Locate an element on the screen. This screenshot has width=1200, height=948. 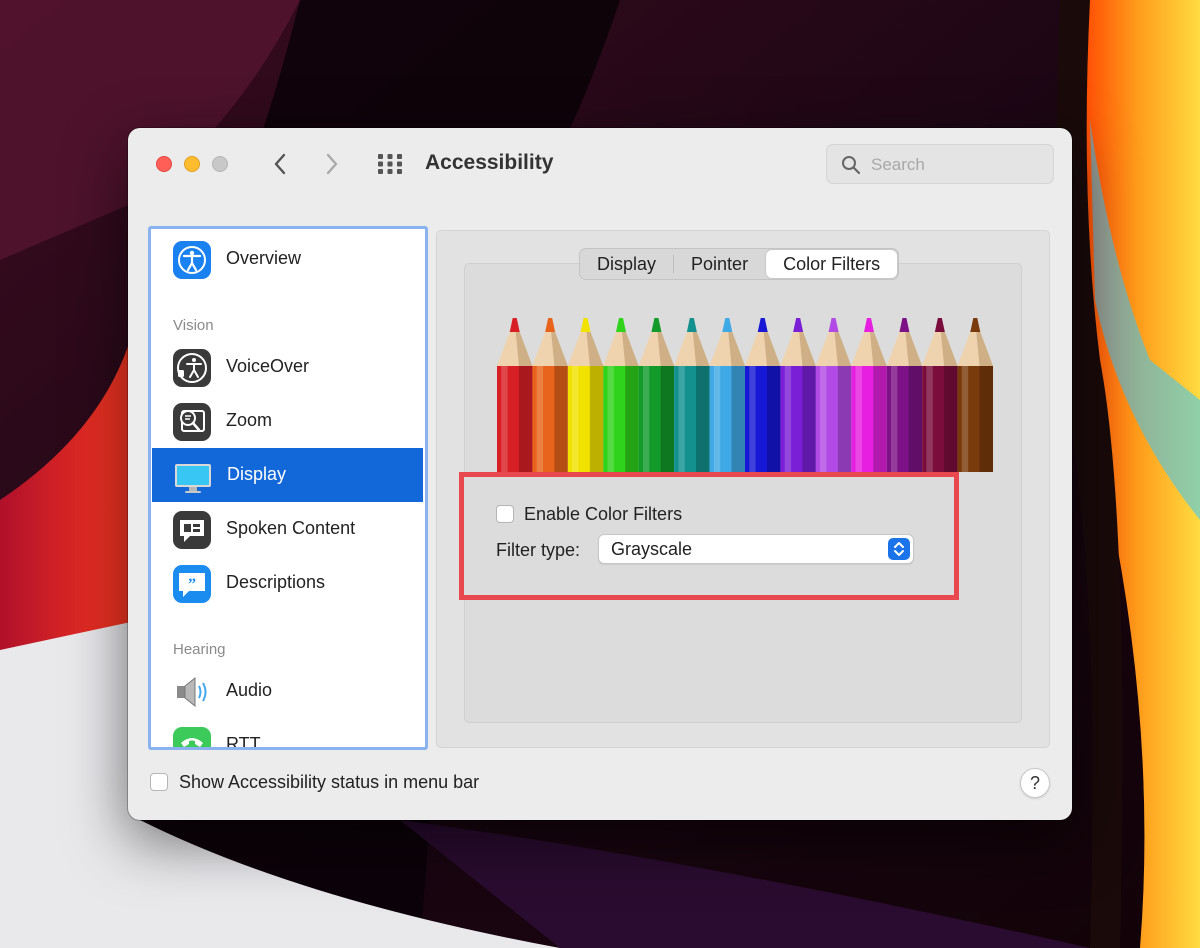
color-pencils-illustration is located at coordinates (745, 395).